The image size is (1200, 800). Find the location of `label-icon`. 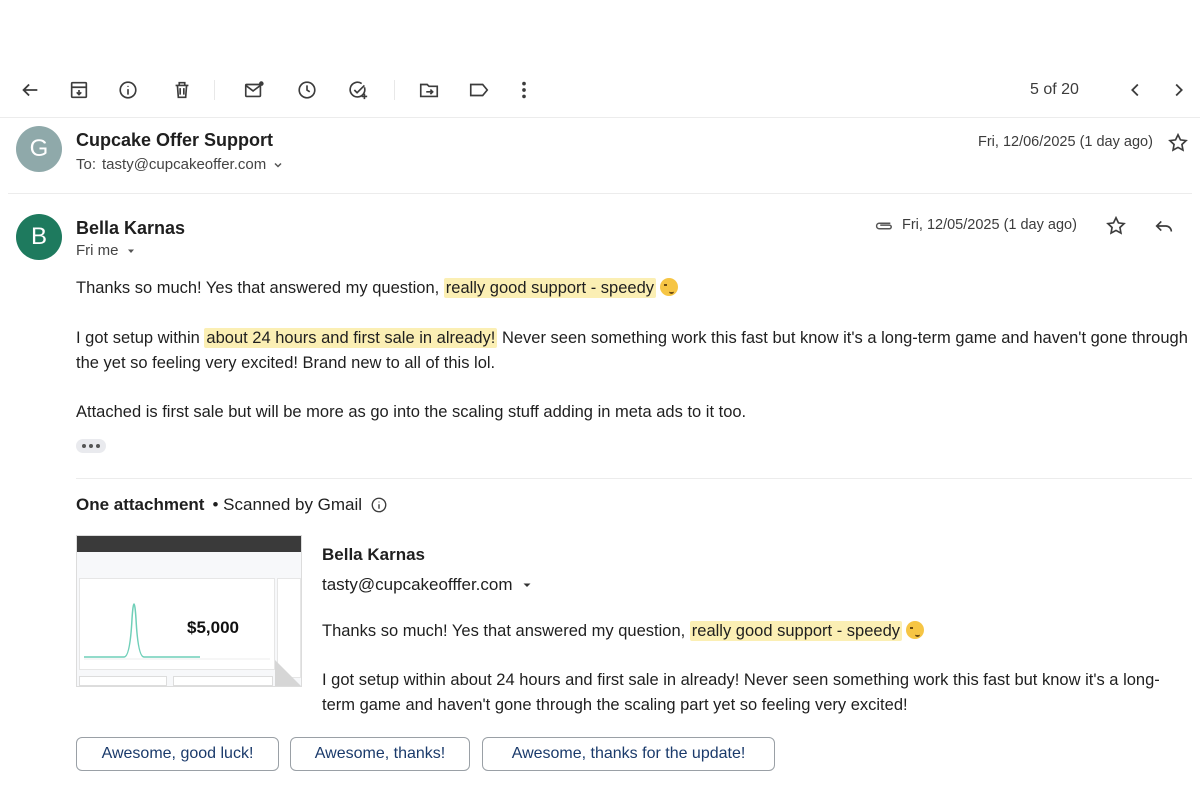

label-icon is located at coordinates (479, 90).